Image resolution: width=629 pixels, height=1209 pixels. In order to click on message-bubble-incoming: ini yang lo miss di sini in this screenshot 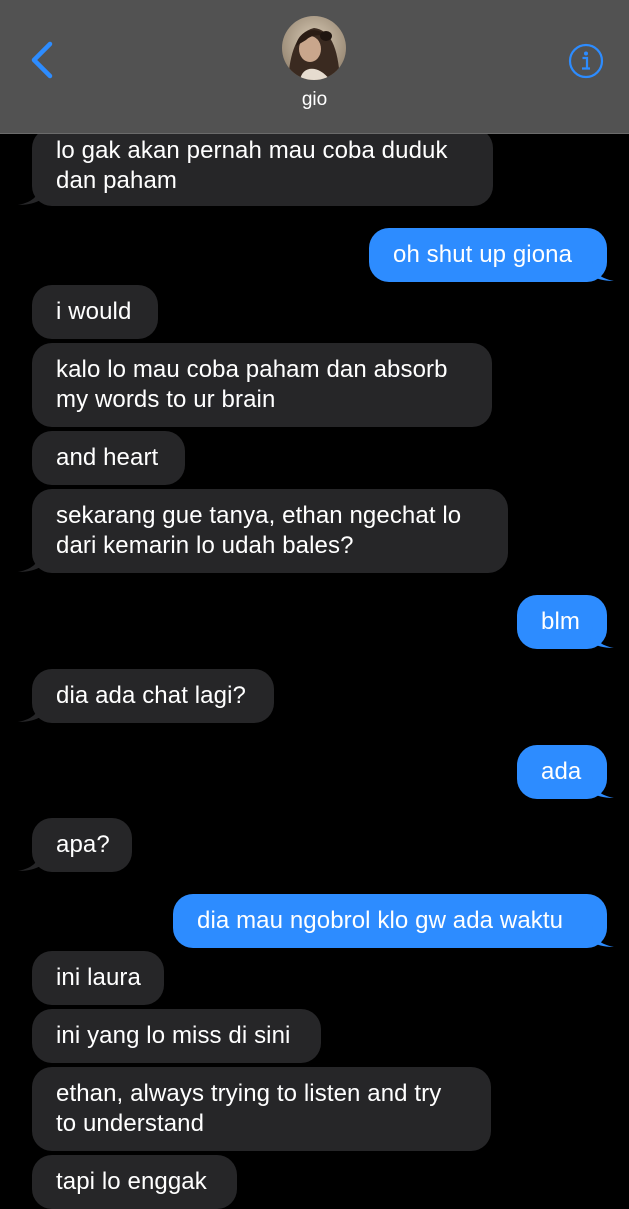, I will do `click(176, 1036)`.